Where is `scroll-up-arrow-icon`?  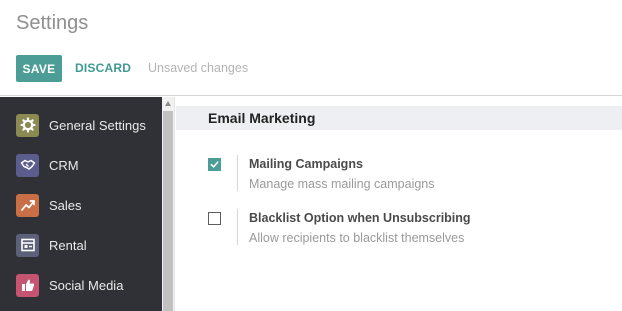 scroll-up-arrow-icon is located at coordinates (168, 103).